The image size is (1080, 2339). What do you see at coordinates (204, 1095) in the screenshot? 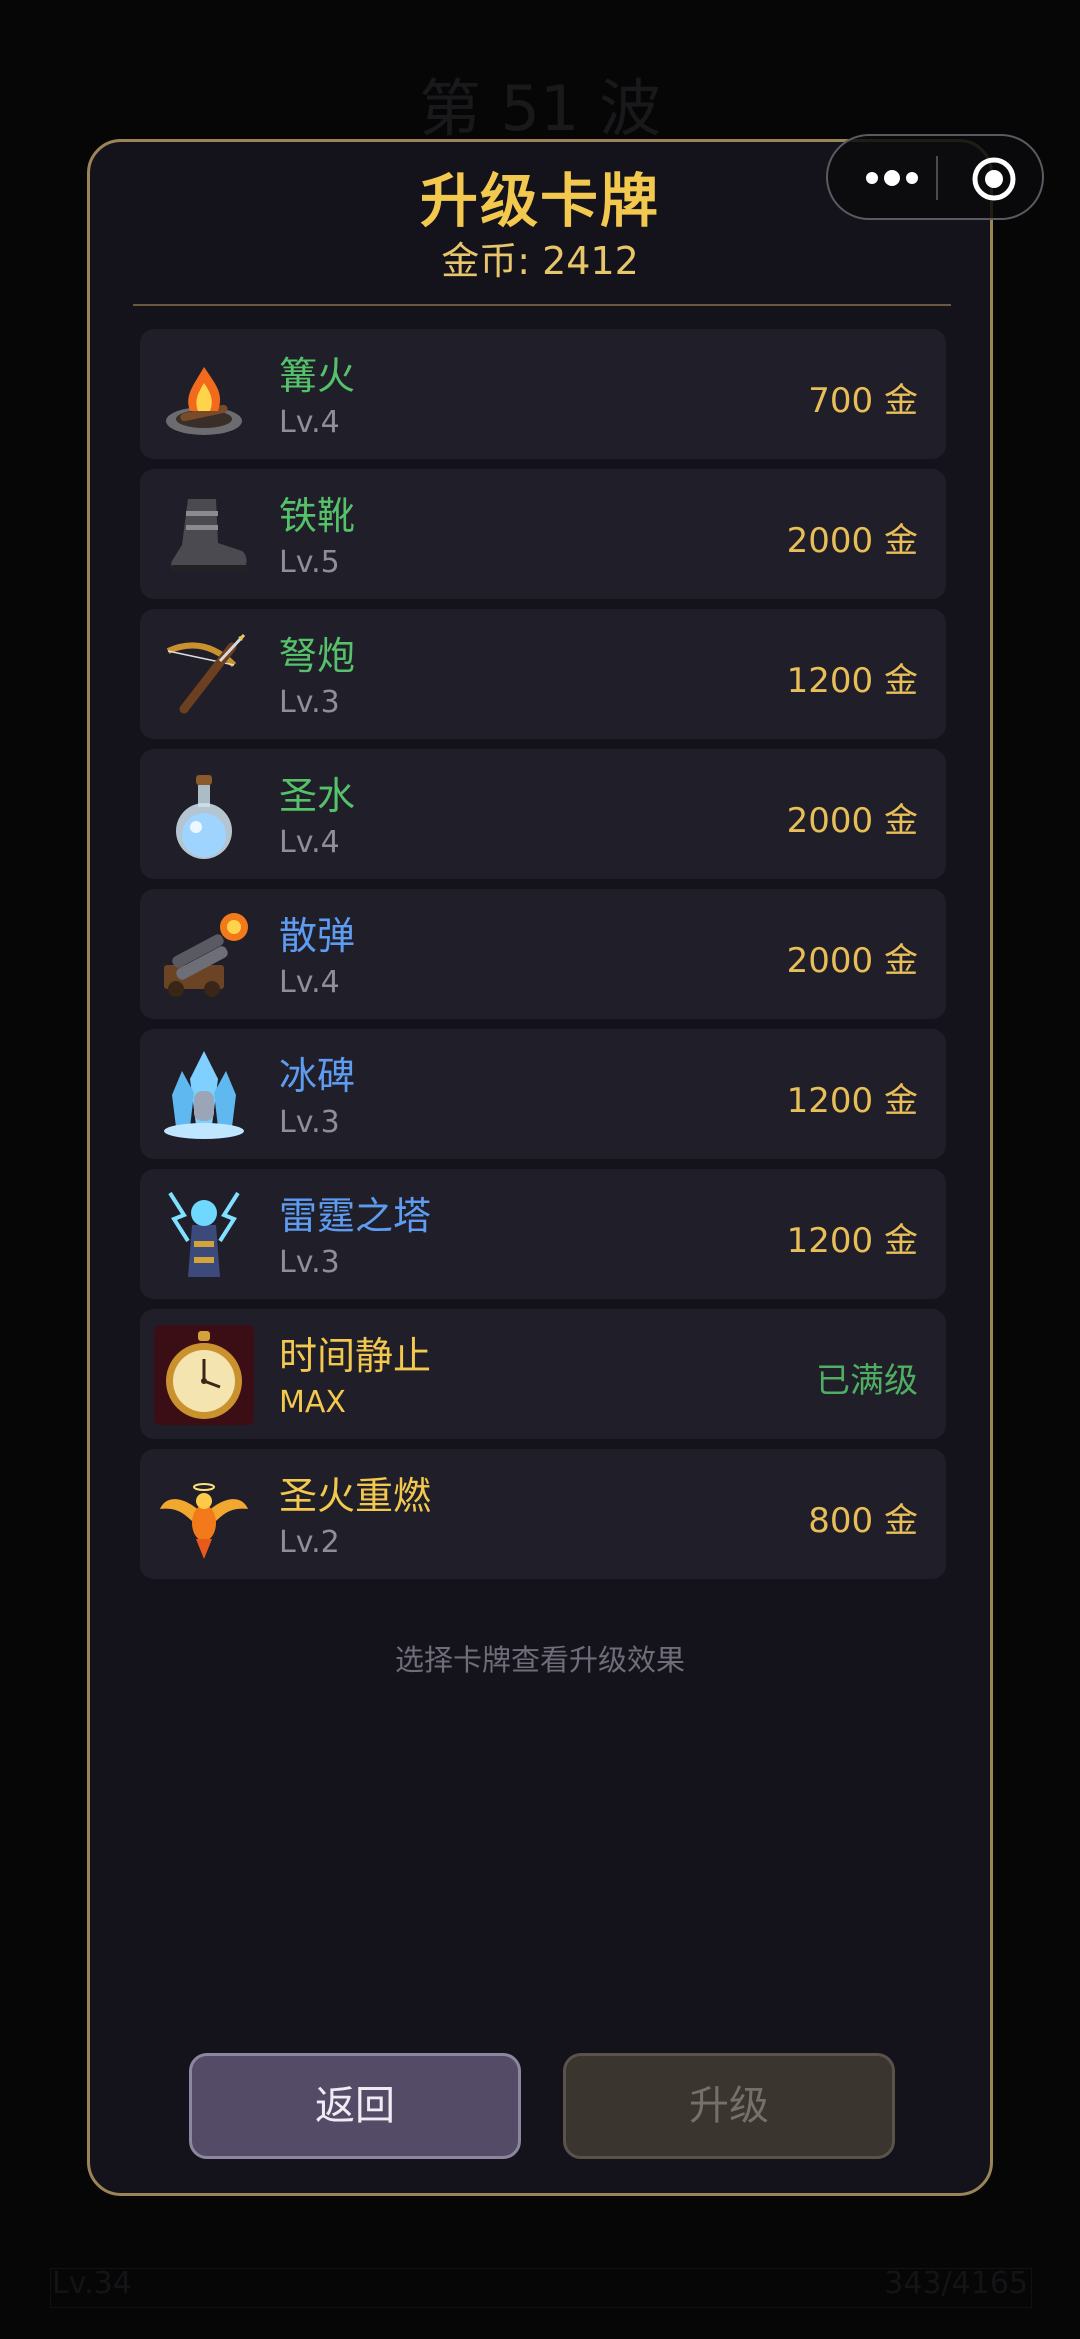
I see `ice-tombstone-icon` at bounding box center [204, 1095].